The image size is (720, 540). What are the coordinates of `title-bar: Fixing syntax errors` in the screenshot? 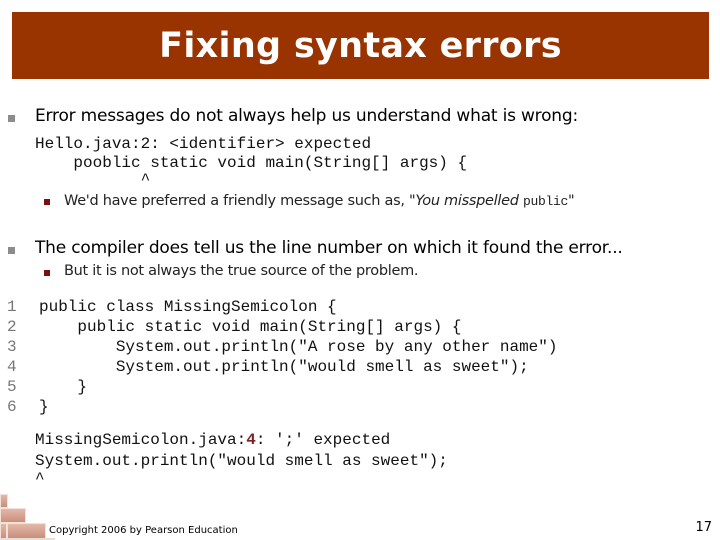 It's located at (360, 45).